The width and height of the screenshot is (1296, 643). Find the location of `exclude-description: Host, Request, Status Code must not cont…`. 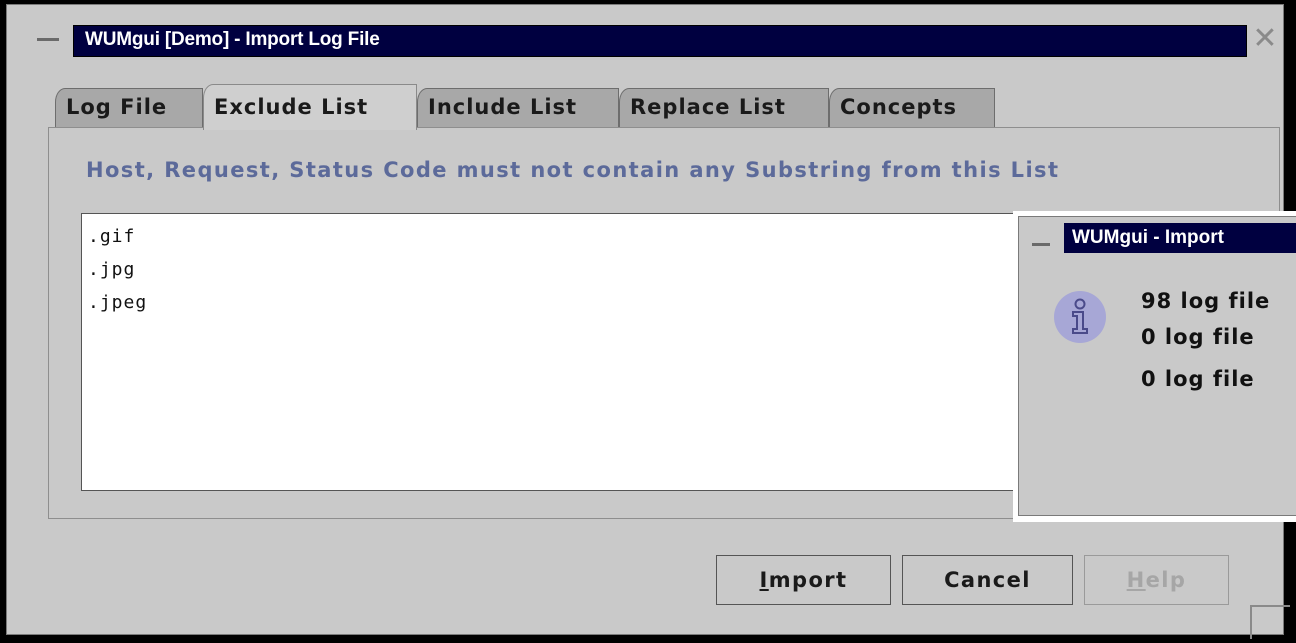

exclude-description: Host, Request, Status Code must not cont… is located at coordinates (573, 170).